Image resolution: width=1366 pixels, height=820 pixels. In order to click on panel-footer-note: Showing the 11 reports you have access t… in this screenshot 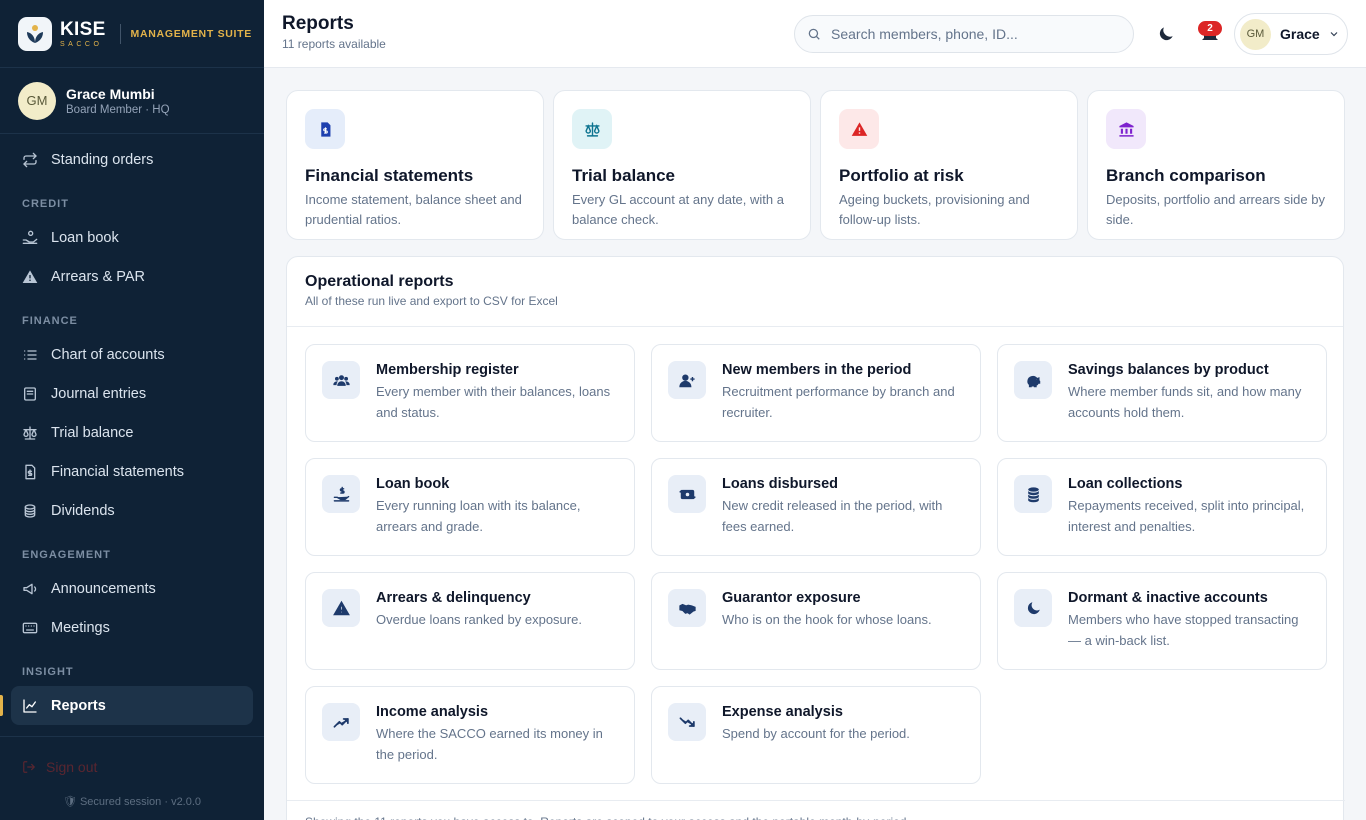, I will do `click(816, 810)`.